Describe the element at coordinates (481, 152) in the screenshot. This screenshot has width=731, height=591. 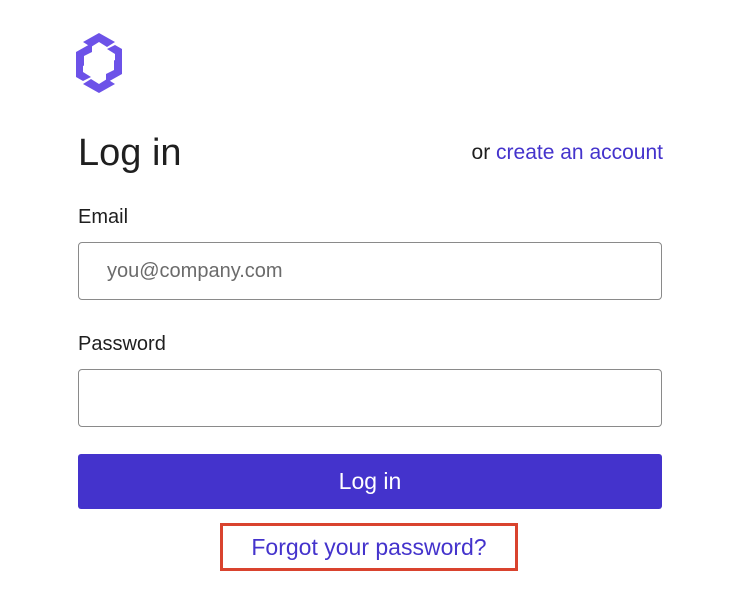
I see `or-text: or` at that location.